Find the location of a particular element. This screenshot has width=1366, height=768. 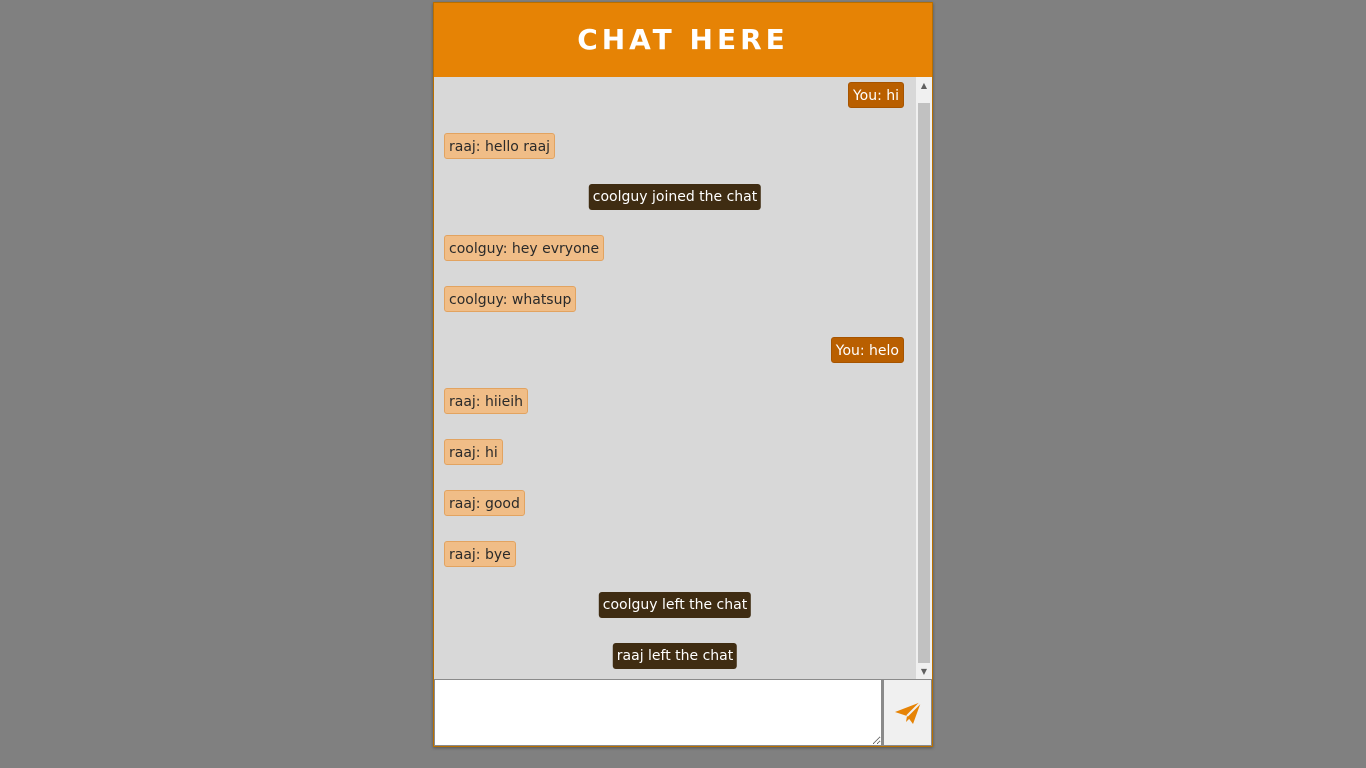

scroll-down-arrow-icon: ▼ is located at coordinates (924, 671).